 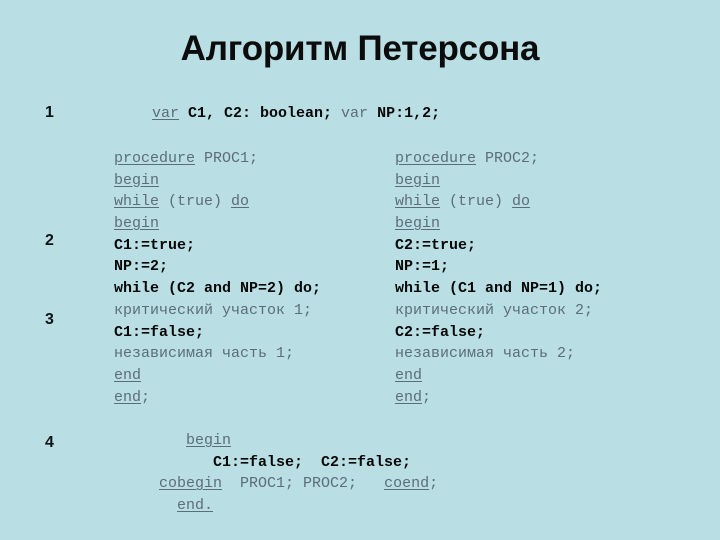 What do you see at coordinates (217, 376) in the screenshot?
I see `proc1-line-end-inner: end` at bounding box center [217, 376].